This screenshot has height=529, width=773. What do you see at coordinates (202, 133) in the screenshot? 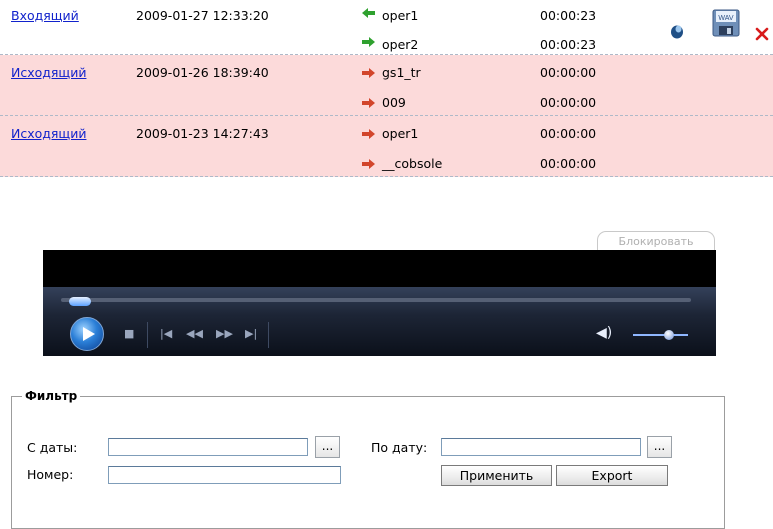
I see `call-datetime: 2009-01-23 14:27:43` at bounding box center [202, 133].